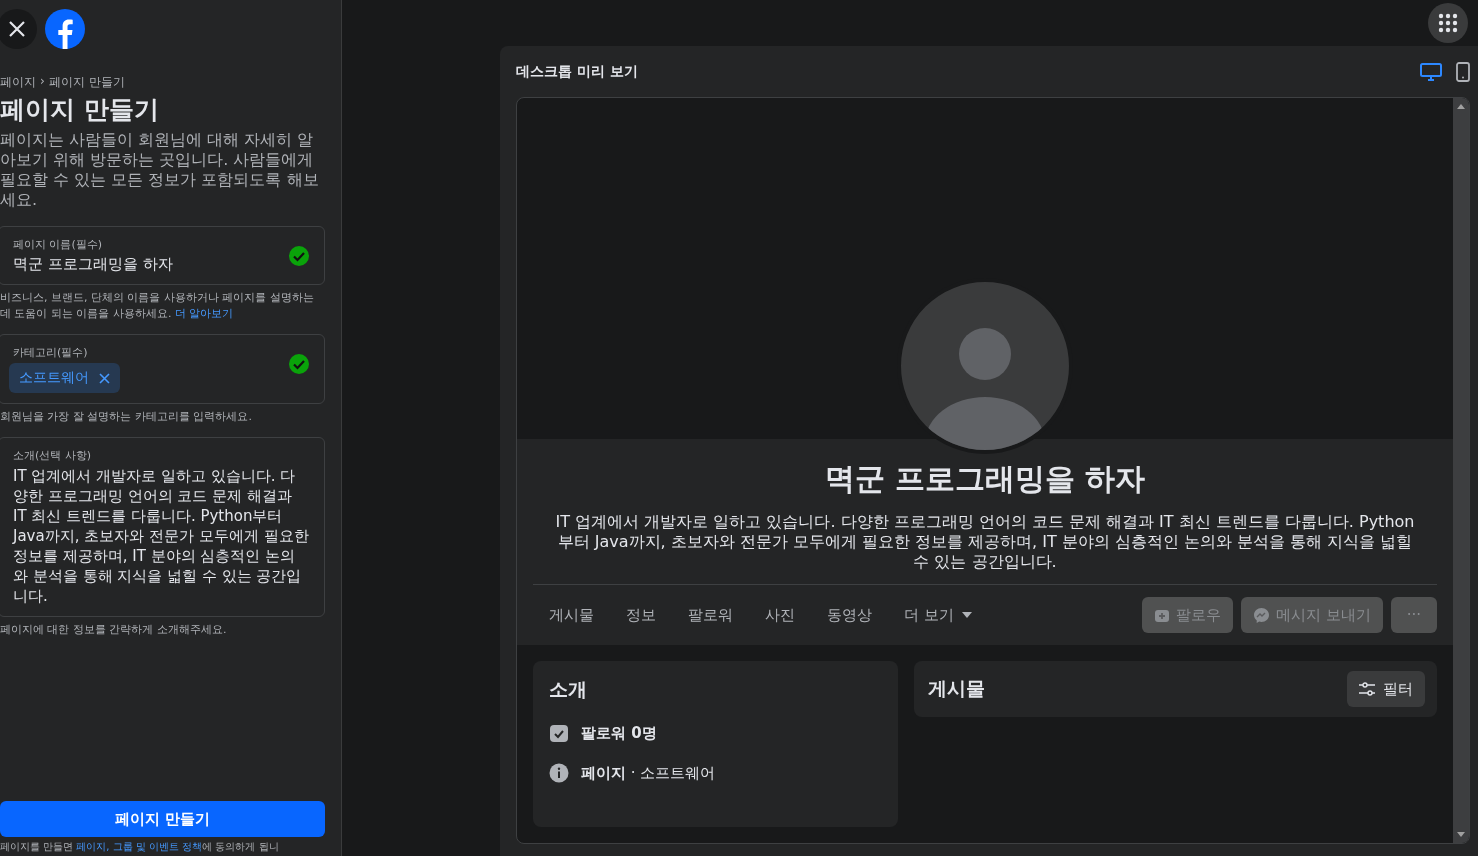  What do you see at coordinates (849, 615) in the screenshot?
I see `page-tab: 동영상` at bounding box center [849, 615].